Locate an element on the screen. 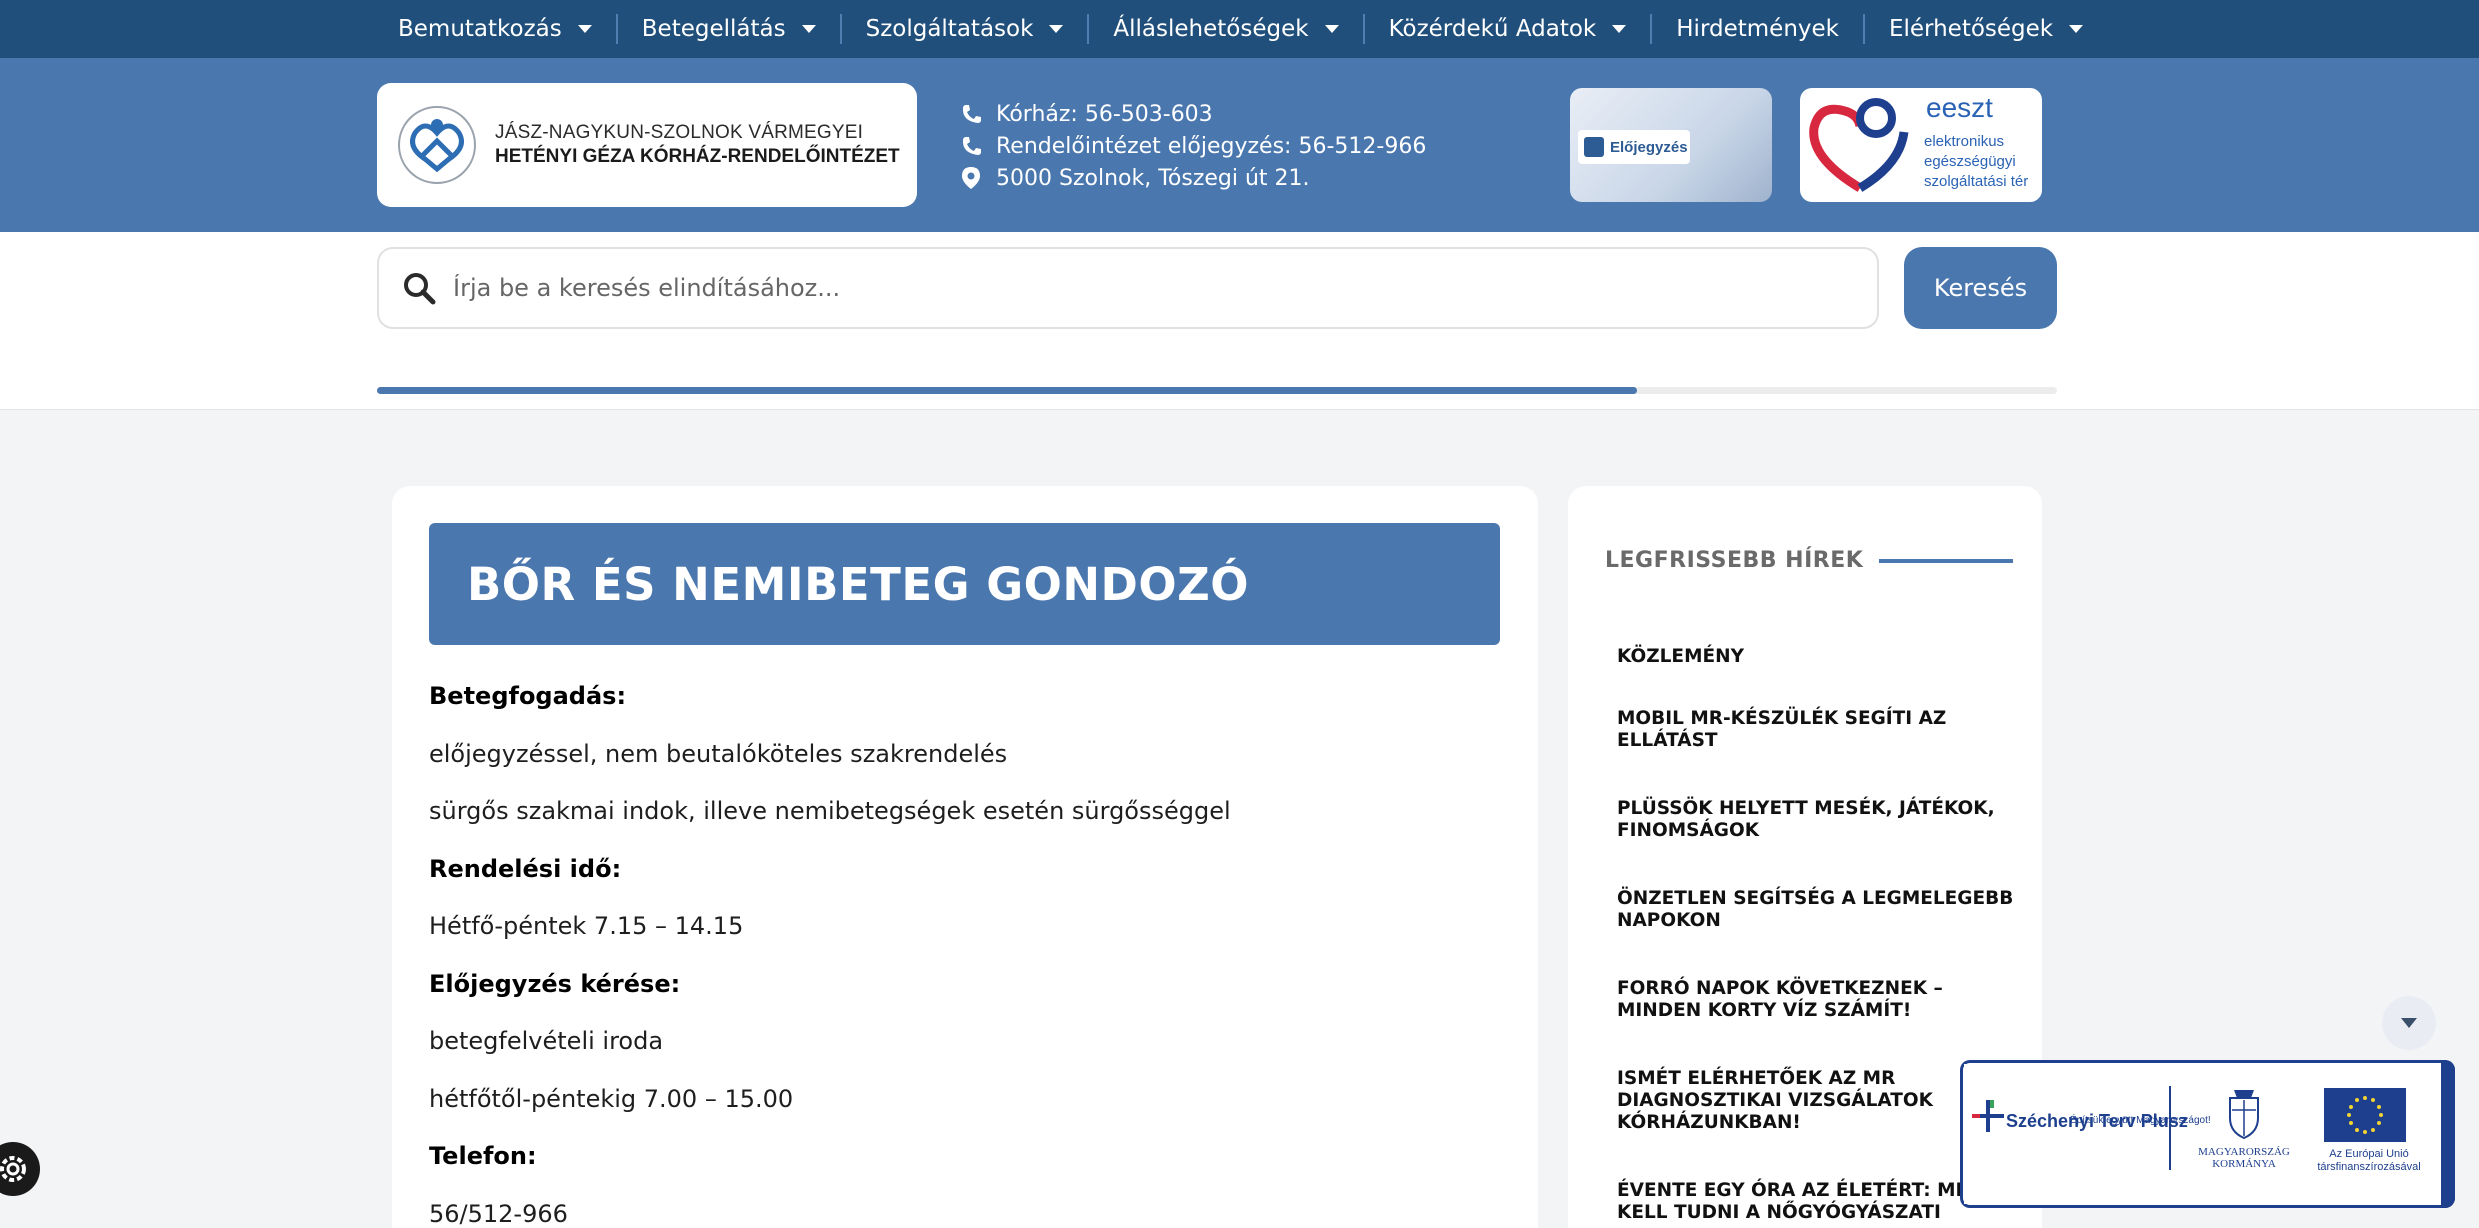  nav-item-elerhetosegek: Elérhetőségek is located at coordinates (1984, 29).